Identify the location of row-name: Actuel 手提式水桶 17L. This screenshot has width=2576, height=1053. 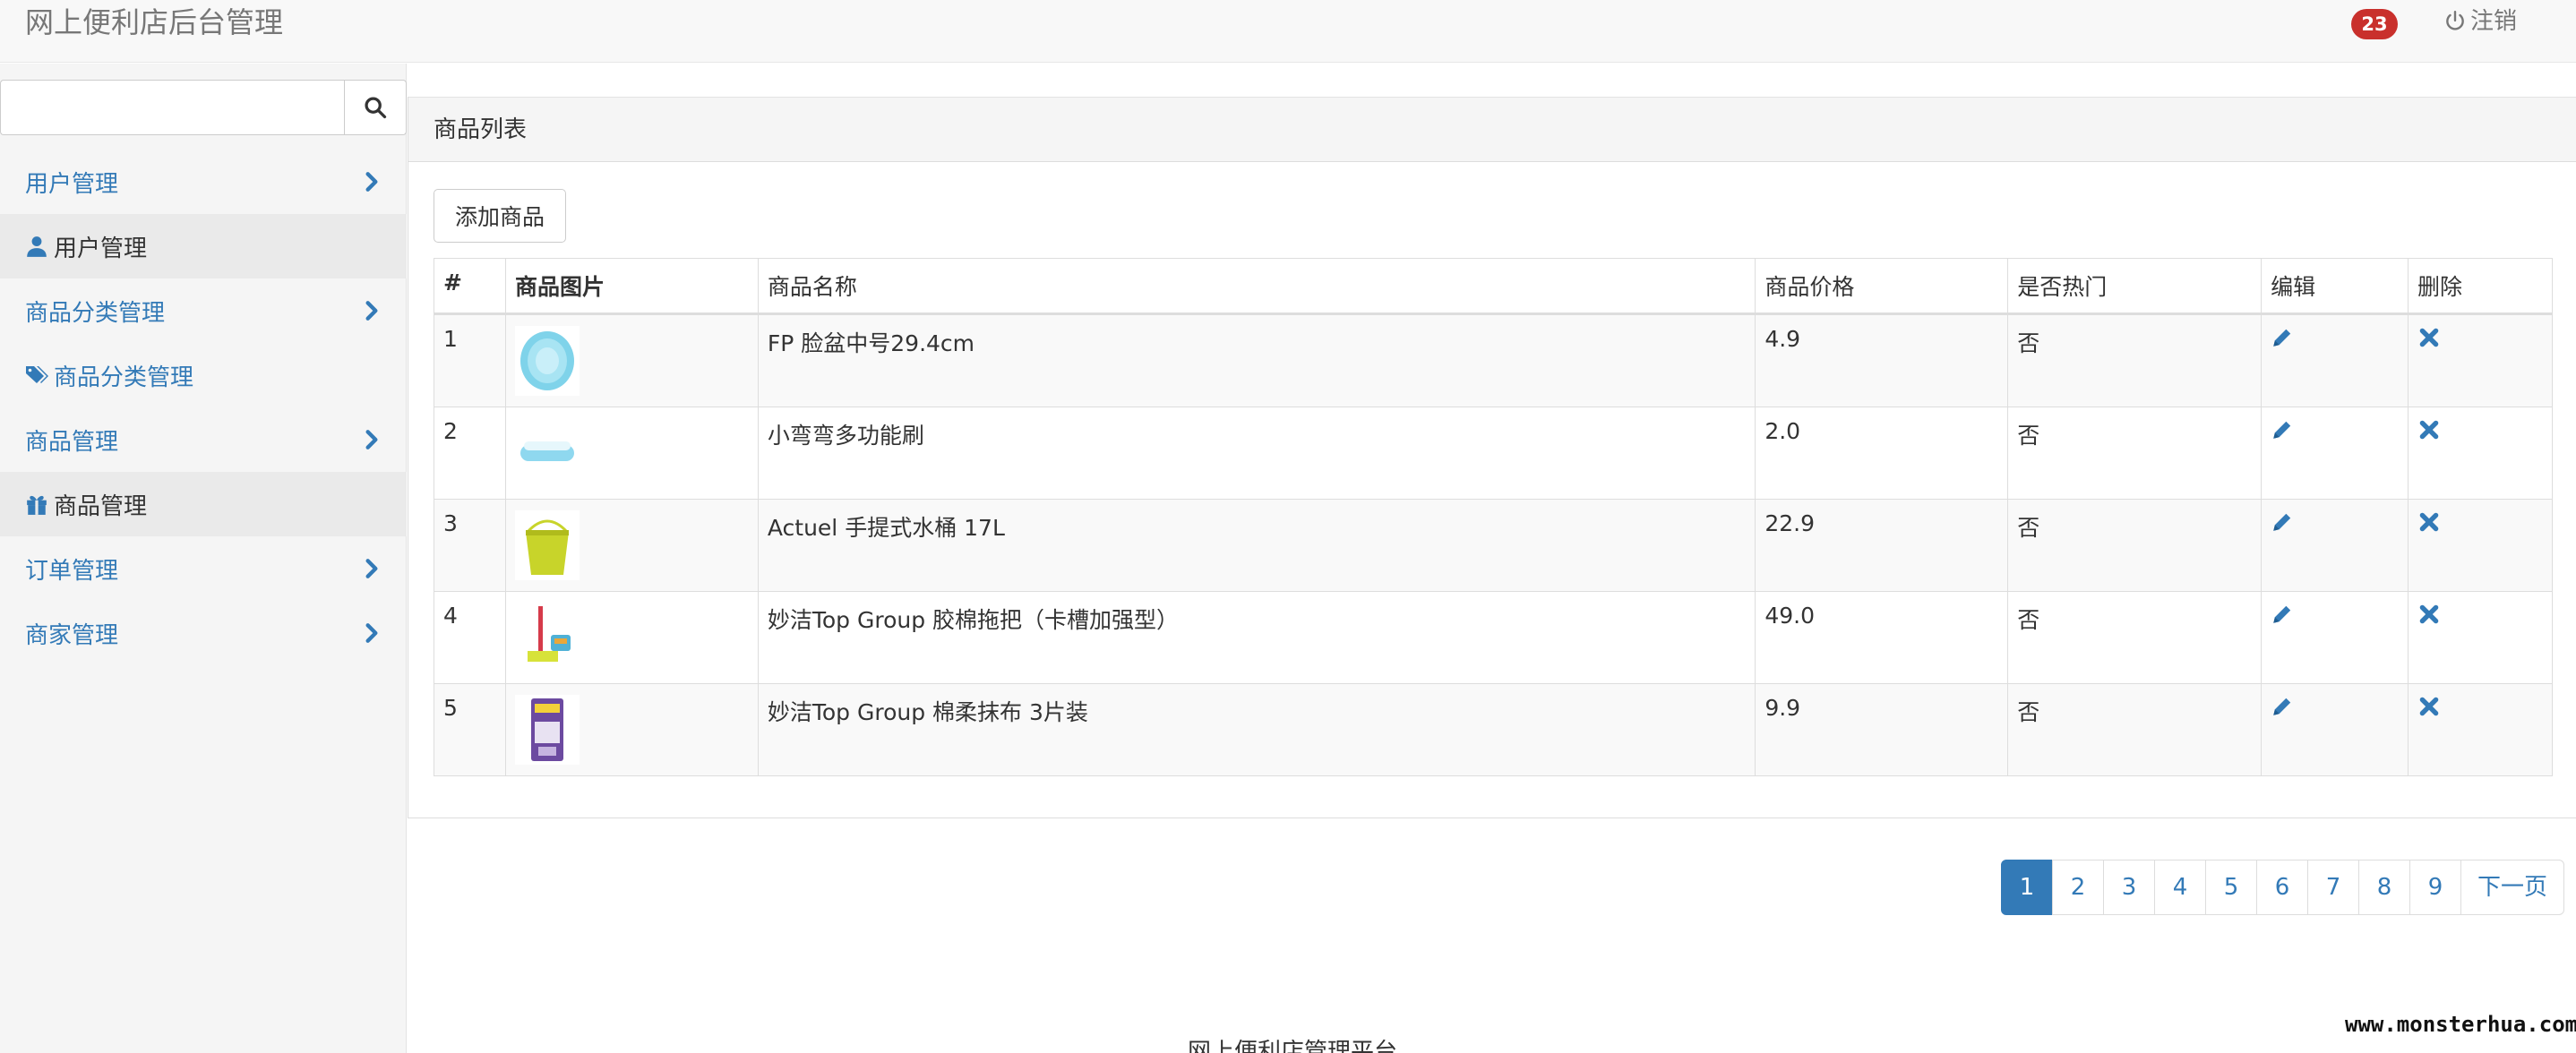
(1256, 545).